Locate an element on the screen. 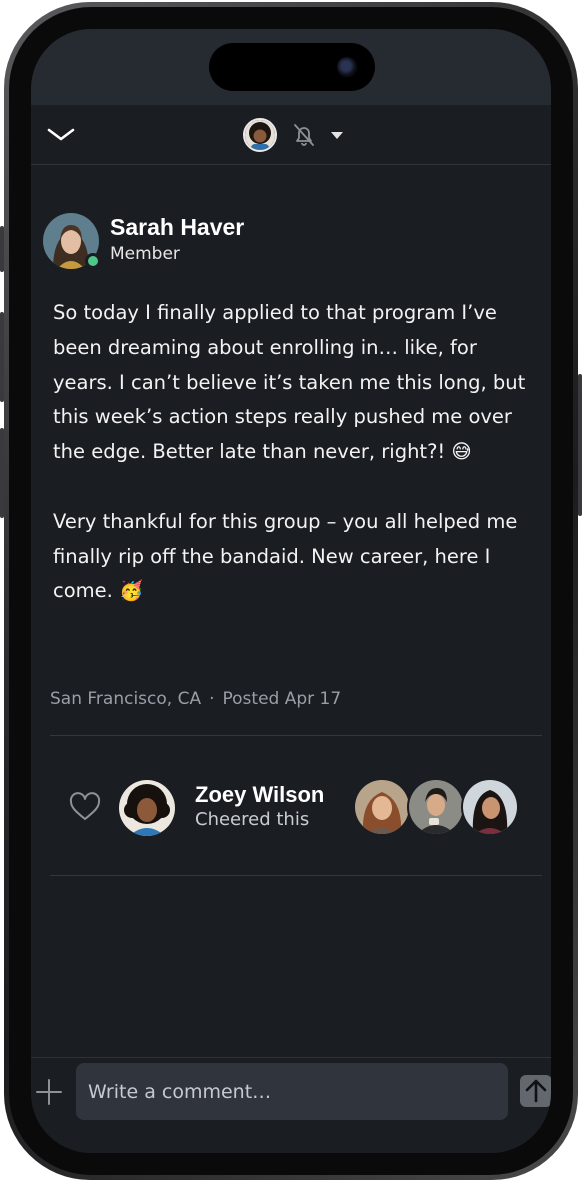 Image resolution: width=582 pixels, height=1182 pixels. cheer-info: Zoey Wilson Cheered this is located at coordinates (259, 807).